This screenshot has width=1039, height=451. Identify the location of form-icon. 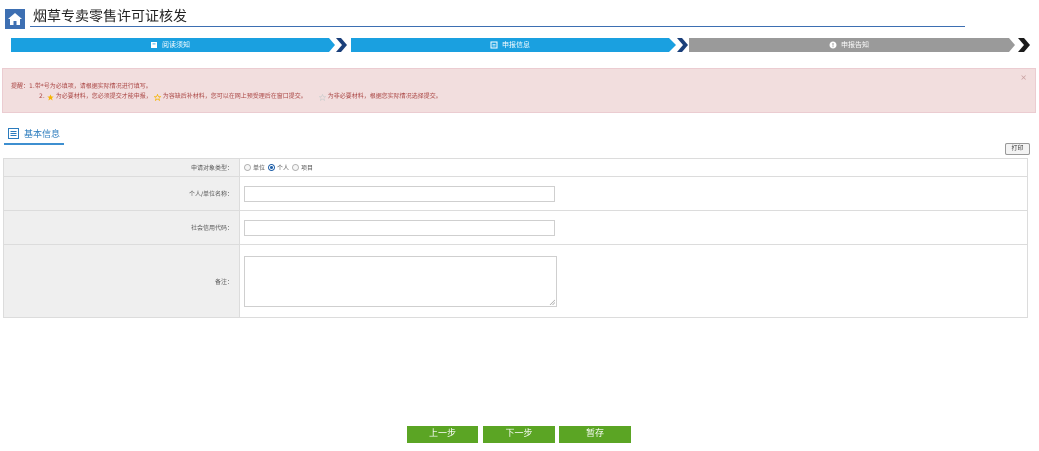
(494, 45).